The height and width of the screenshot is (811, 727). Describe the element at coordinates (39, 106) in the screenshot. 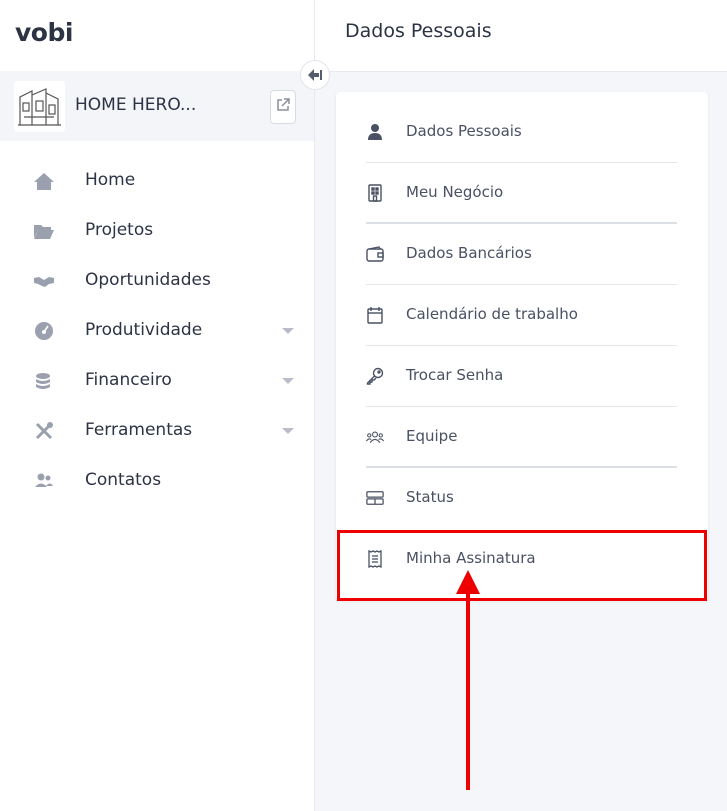

I see `company-logo` at that location.